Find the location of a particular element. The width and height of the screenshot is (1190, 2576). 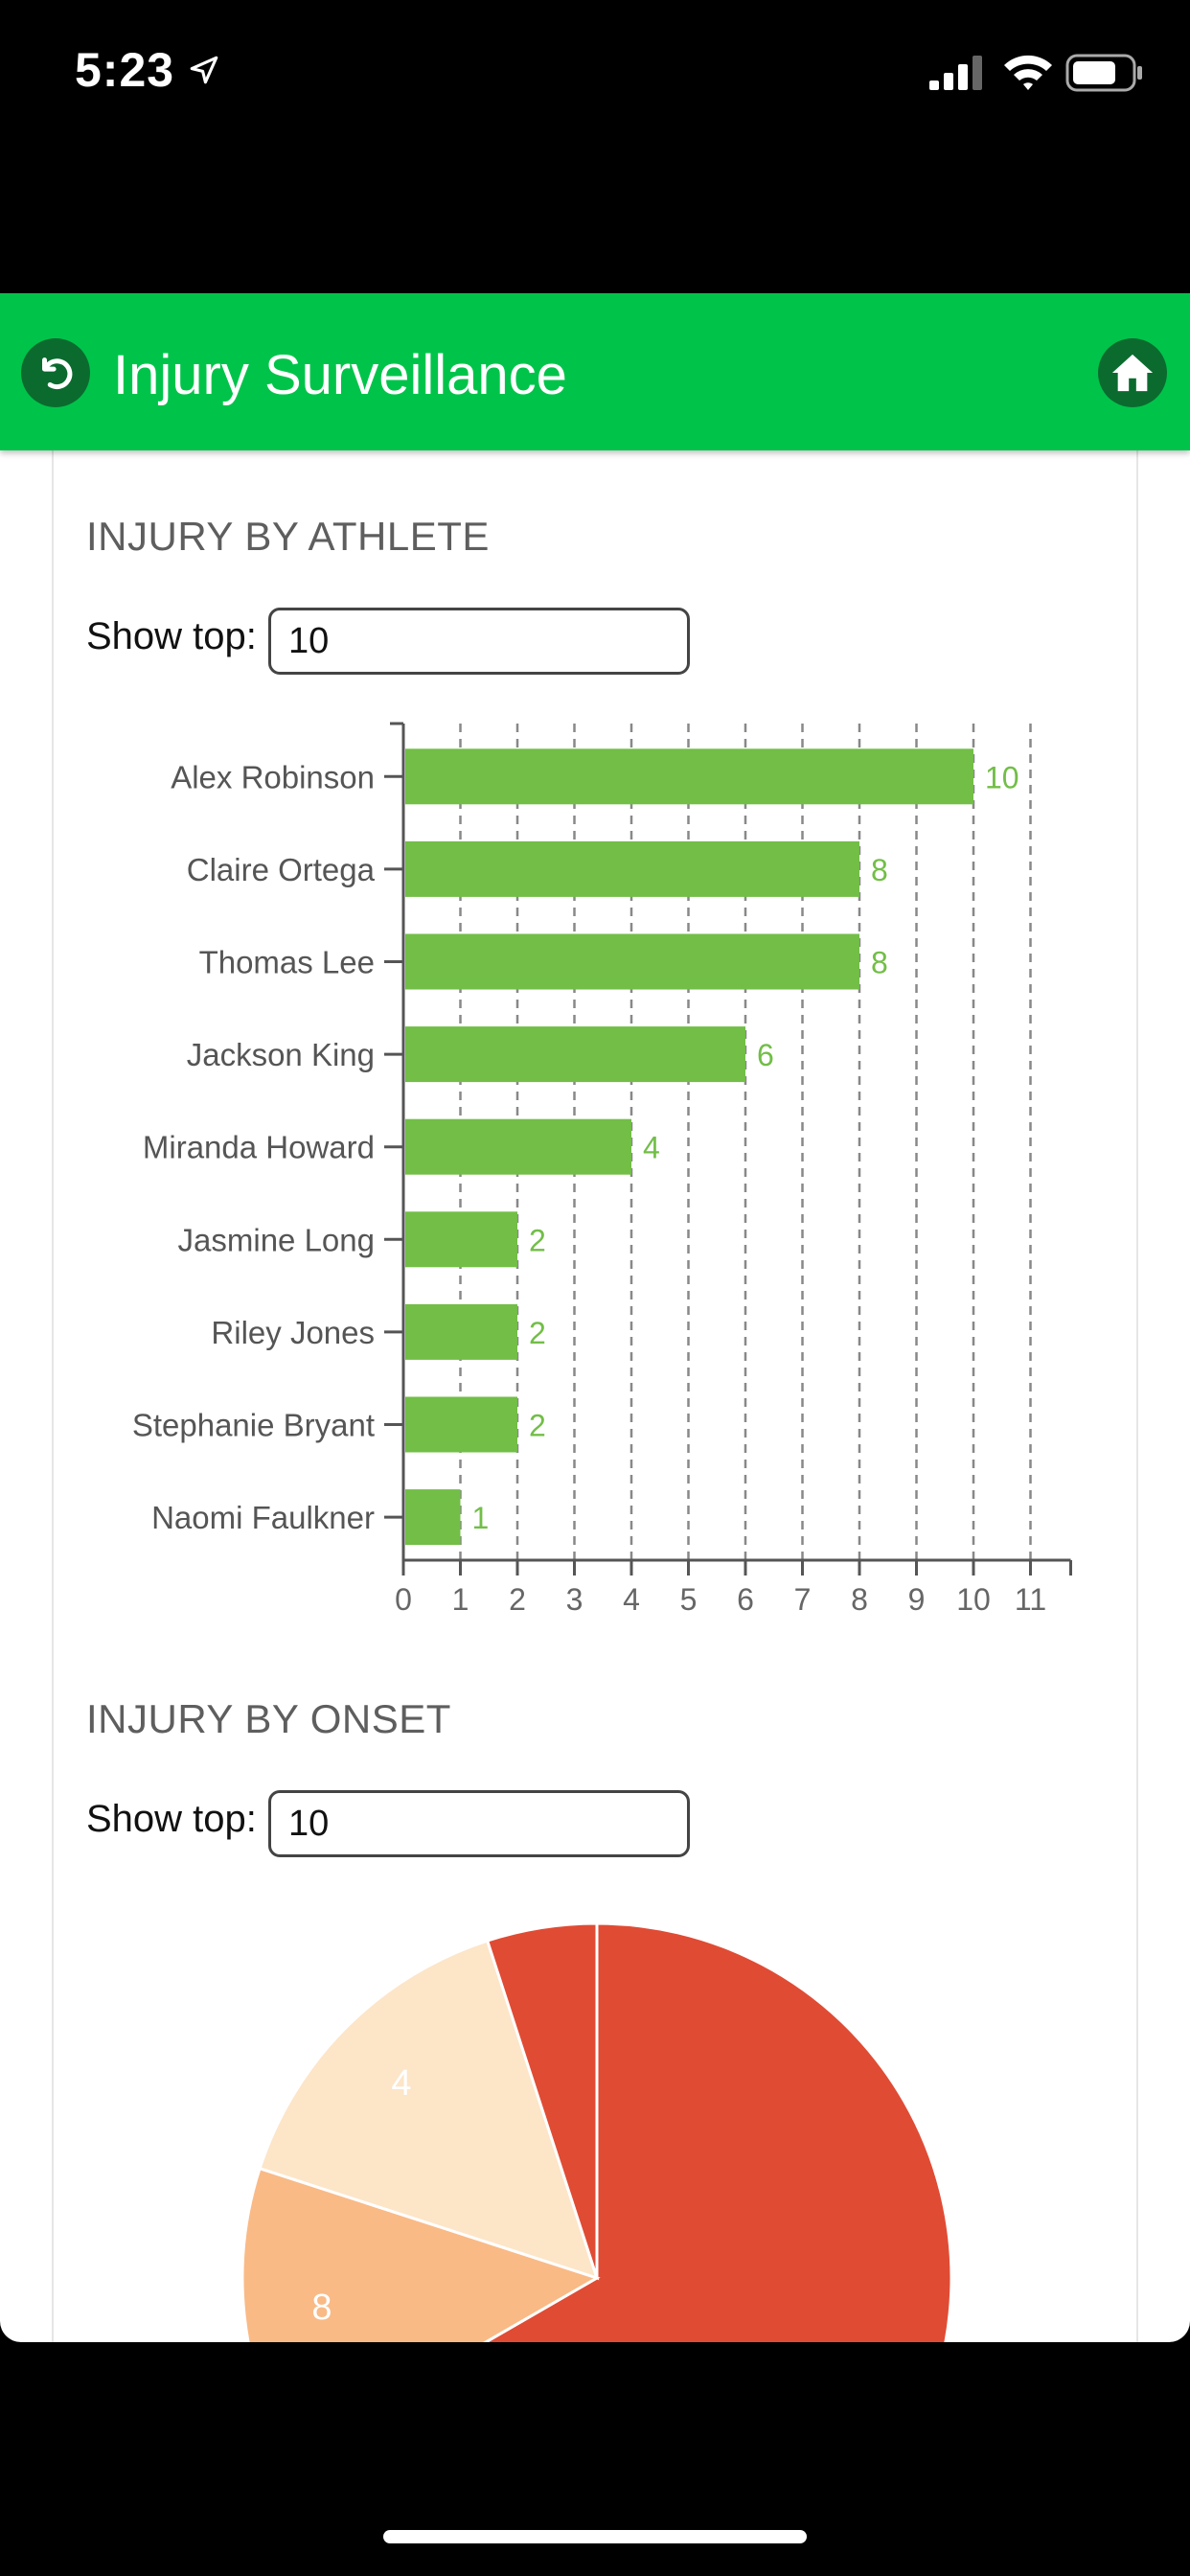

back-button is located at coordinates (56, 373).